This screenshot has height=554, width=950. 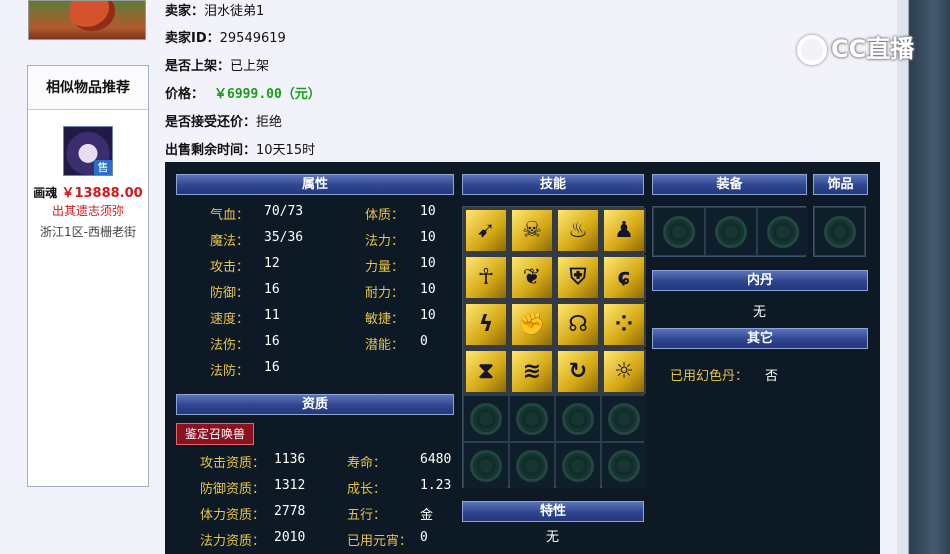 I want to click on quality-label: 已用元宵：, so click(x=380, y=541).